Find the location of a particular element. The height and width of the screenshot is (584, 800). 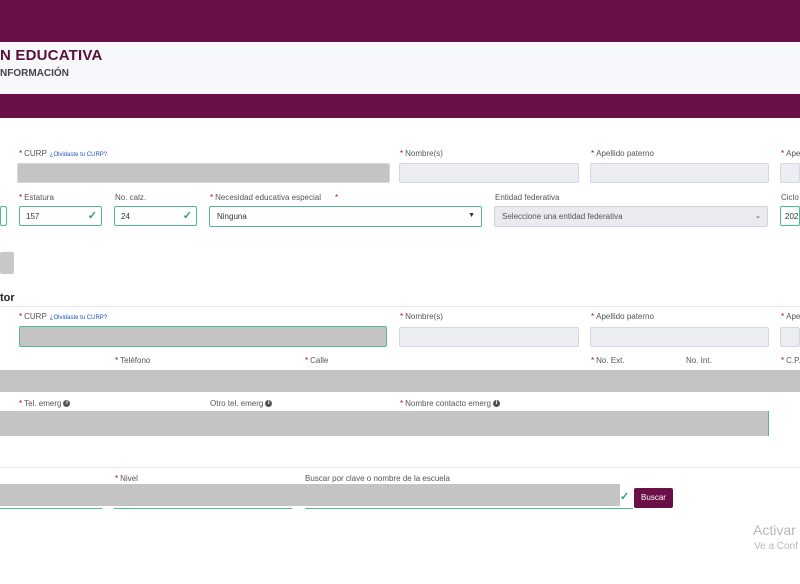

tutor-section-title: tor is located at coordinates (7, 298).